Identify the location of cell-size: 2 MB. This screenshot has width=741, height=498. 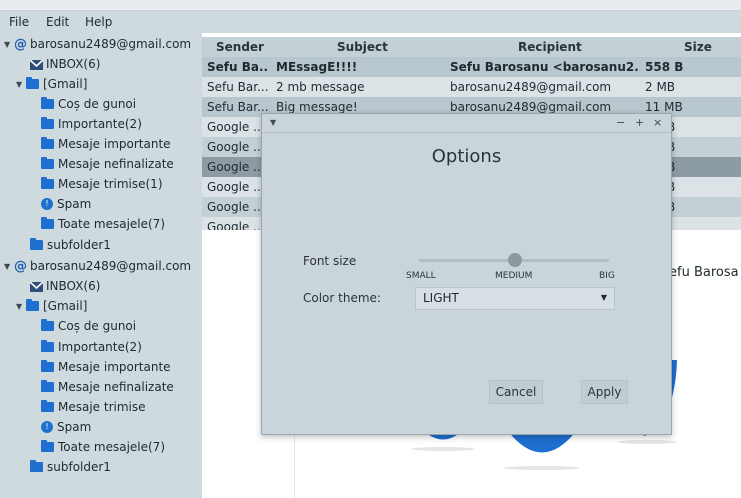
(660, 87).